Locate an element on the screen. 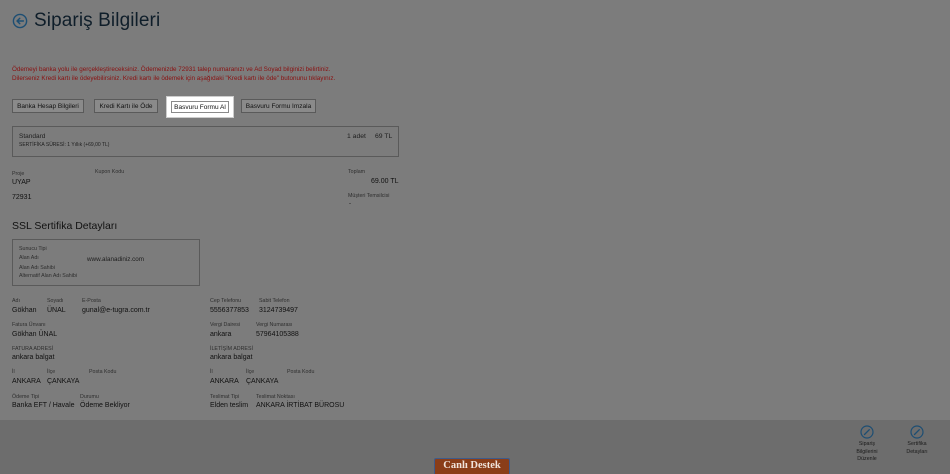 This screenshot has height=474, width=950. ssl-section-title: SSL Sertifika Detayları is located at coordinates (65, 226).